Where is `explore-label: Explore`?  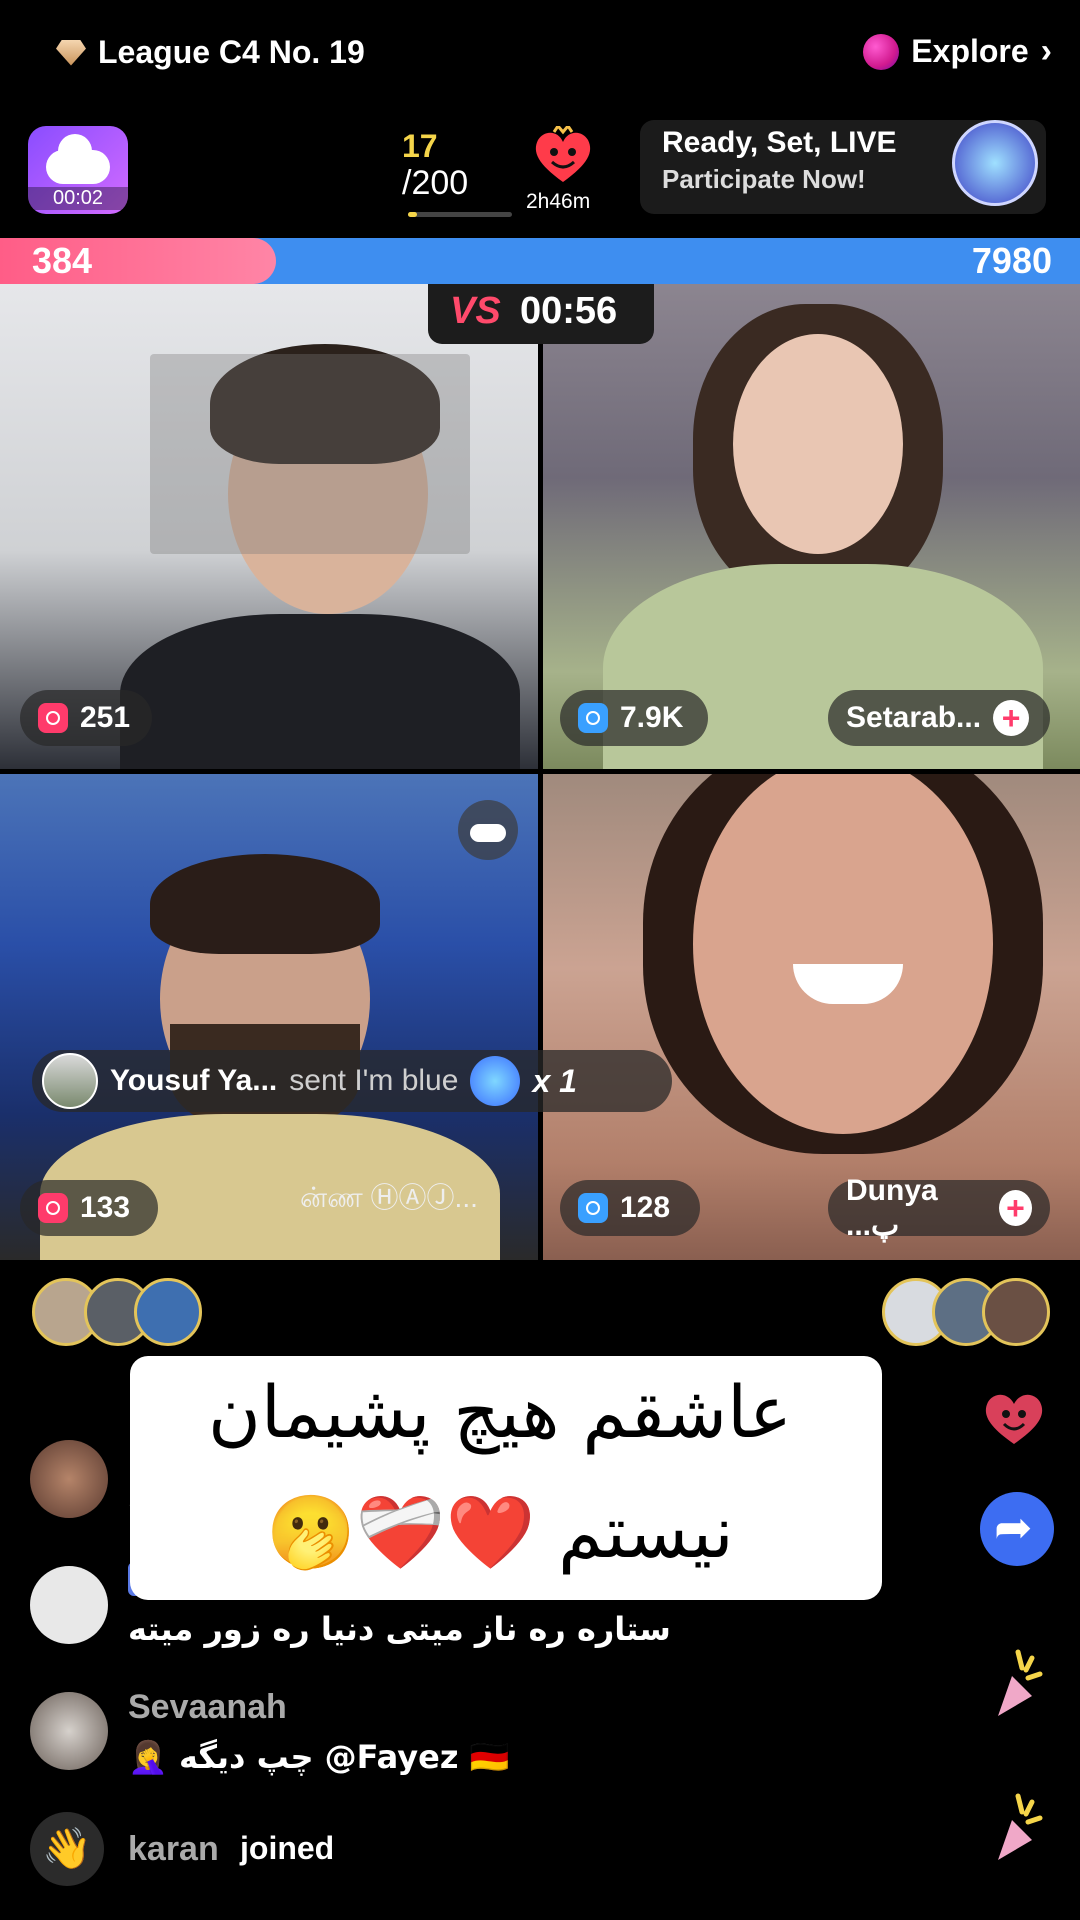
explore-label: Explore is located at coordinates (970, 51).